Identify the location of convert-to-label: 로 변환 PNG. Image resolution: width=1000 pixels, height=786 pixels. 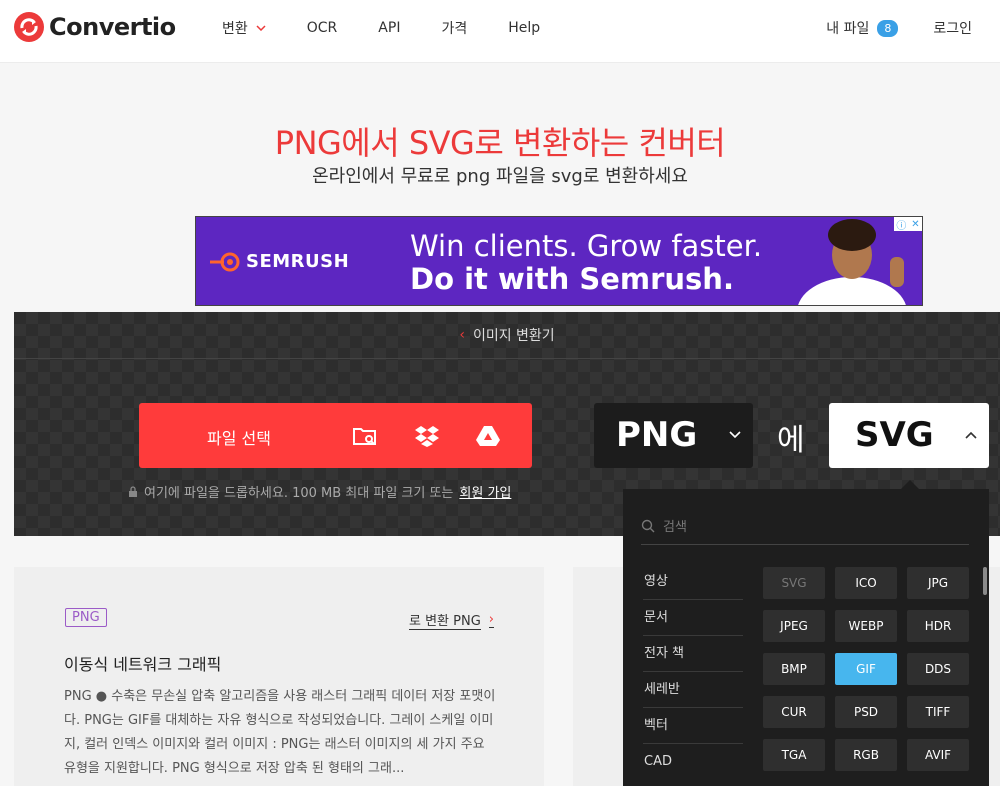
(445, 620).